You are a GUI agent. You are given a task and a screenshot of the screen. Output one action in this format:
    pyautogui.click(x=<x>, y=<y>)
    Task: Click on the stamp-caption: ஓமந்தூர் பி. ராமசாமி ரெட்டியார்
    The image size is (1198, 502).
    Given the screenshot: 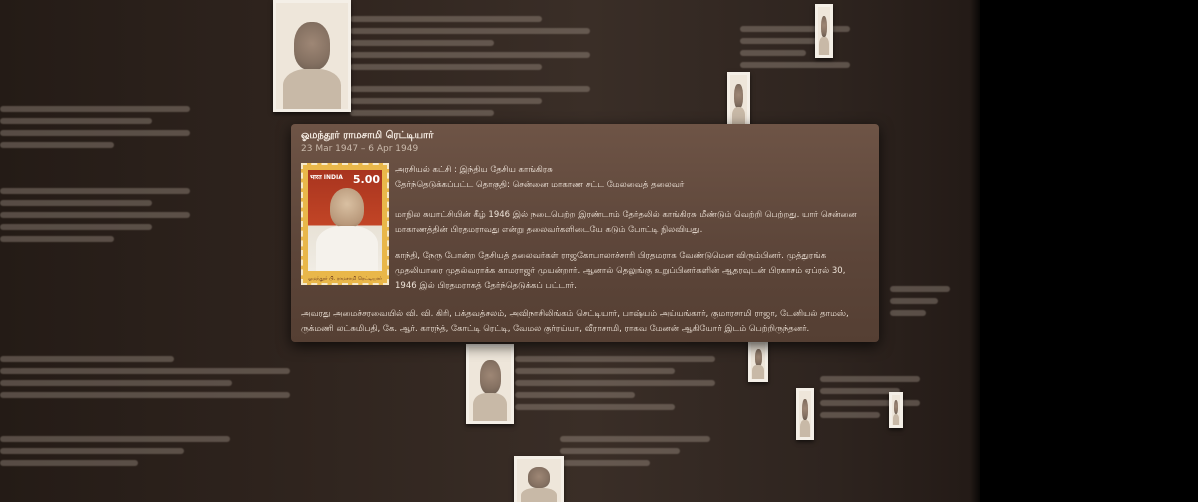 What is the action you would take?
    pyautogui.click(x=345, y=279)
    